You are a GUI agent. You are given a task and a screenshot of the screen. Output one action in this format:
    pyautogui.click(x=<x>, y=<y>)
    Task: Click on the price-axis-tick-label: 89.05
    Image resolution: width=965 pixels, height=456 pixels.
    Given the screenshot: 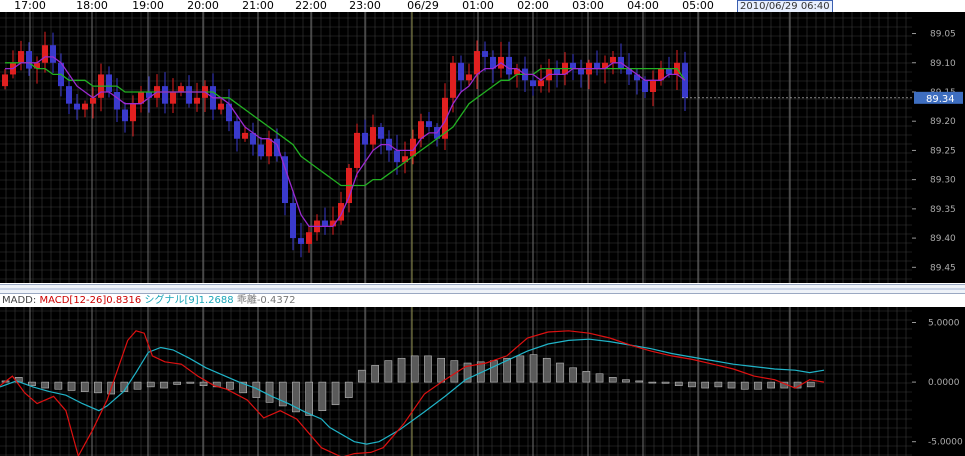 What is the action you would take?
    pyautogui.click(x=943, y=35)
    